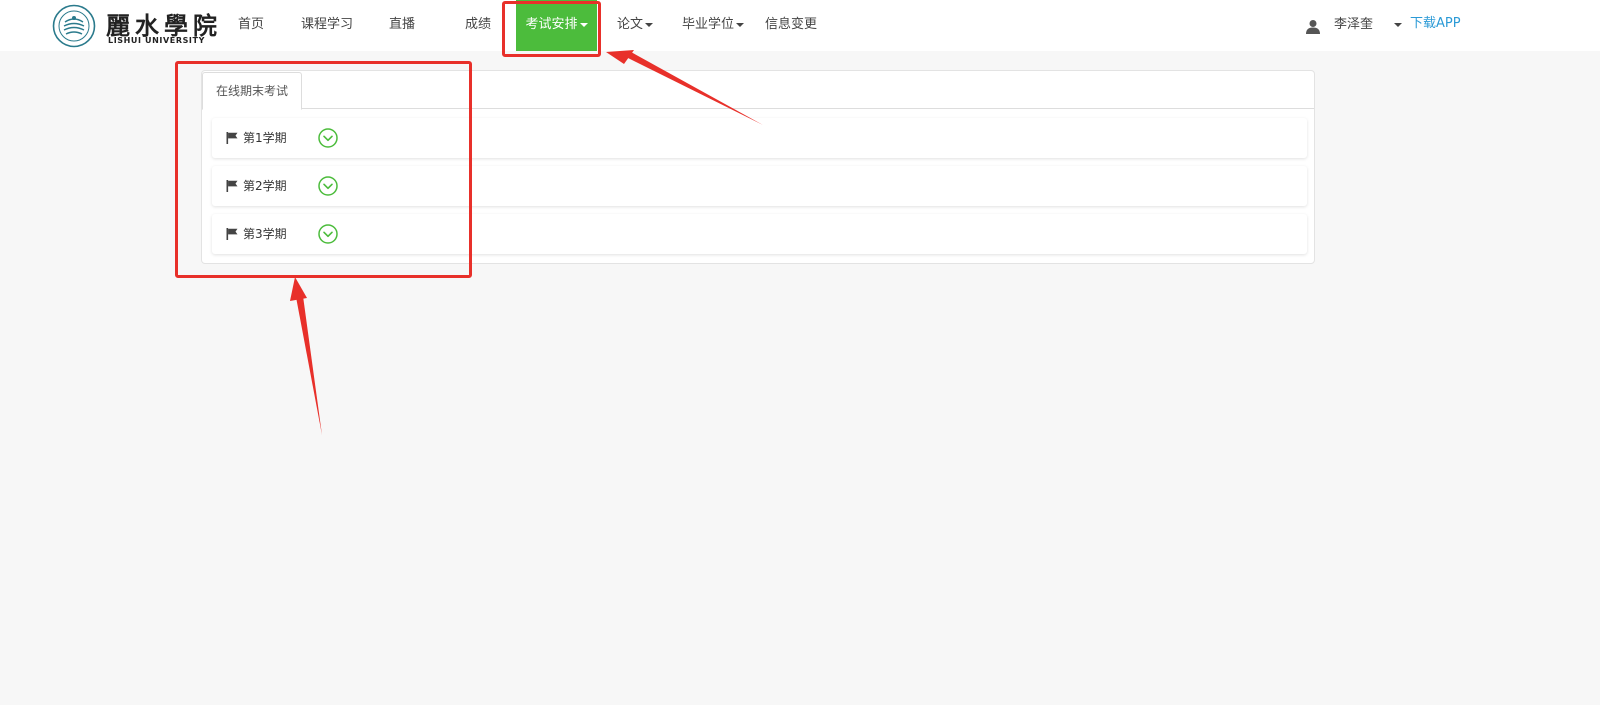  I want to click on nav-live: 直播, so click(402, 25).